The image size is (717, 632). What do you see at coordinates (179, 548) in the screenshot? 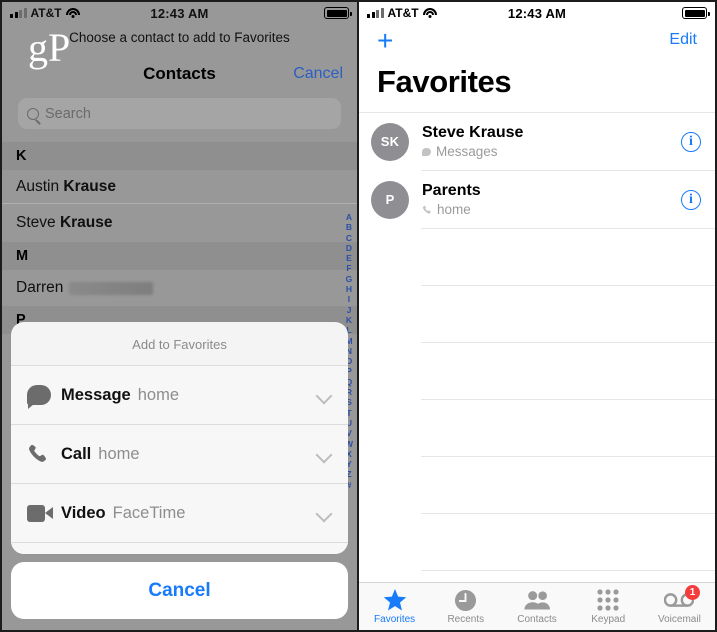
I see `action-sheet-footer` at bounding box center [179, 548].